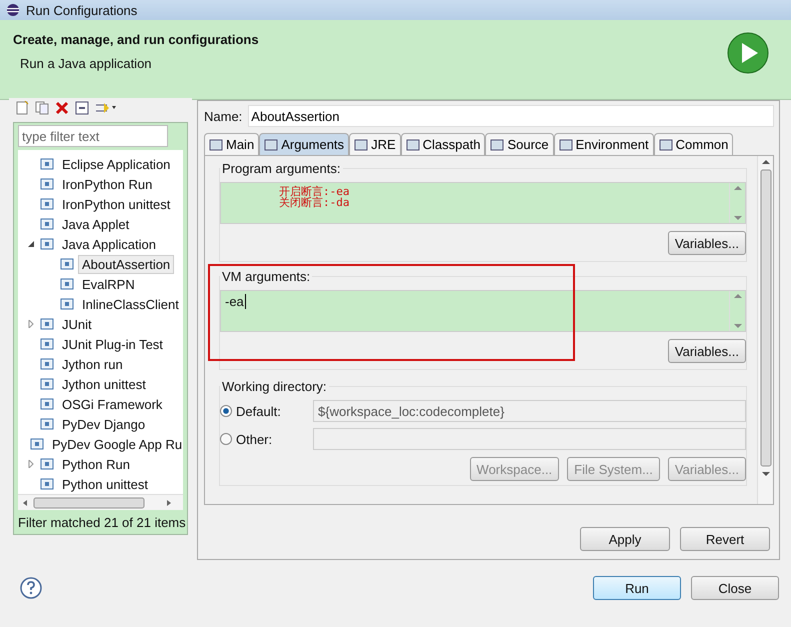 This screenshot has width=791, height=627. Describe the element at coordinates (106, 108) in the screenshot. I see `filter-icon` at that location.